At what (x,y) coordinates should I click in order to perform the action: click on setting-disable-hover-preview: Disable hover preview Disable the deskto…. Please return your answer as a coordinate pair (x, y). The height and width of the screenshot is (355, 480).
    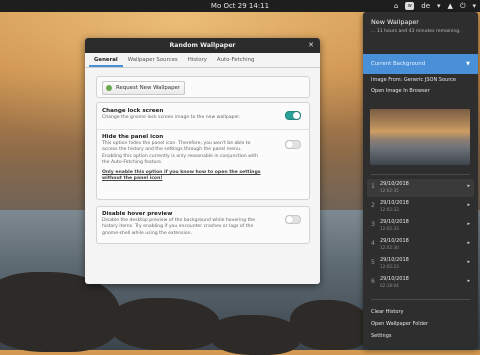
    Looking at the image, I should click on (182, 224).